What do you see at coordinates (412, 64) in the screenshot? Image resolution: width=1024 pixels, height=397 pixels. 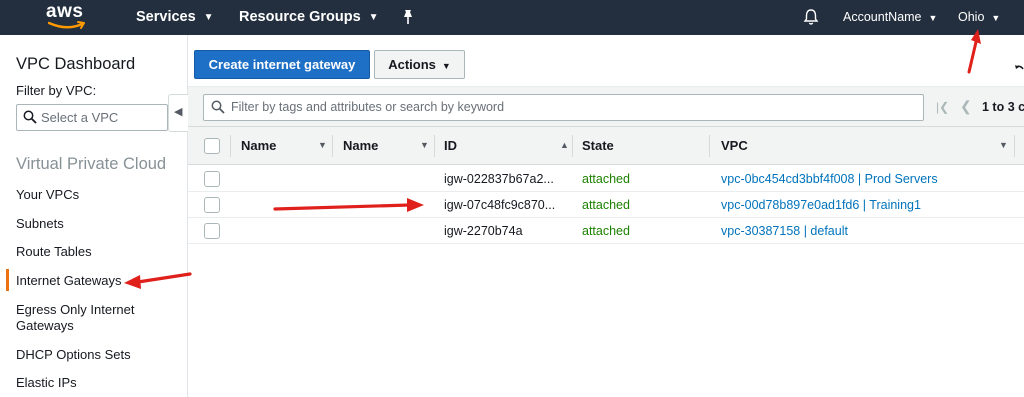 I see `actions-label: Actions` at bounding box center [412, 64].